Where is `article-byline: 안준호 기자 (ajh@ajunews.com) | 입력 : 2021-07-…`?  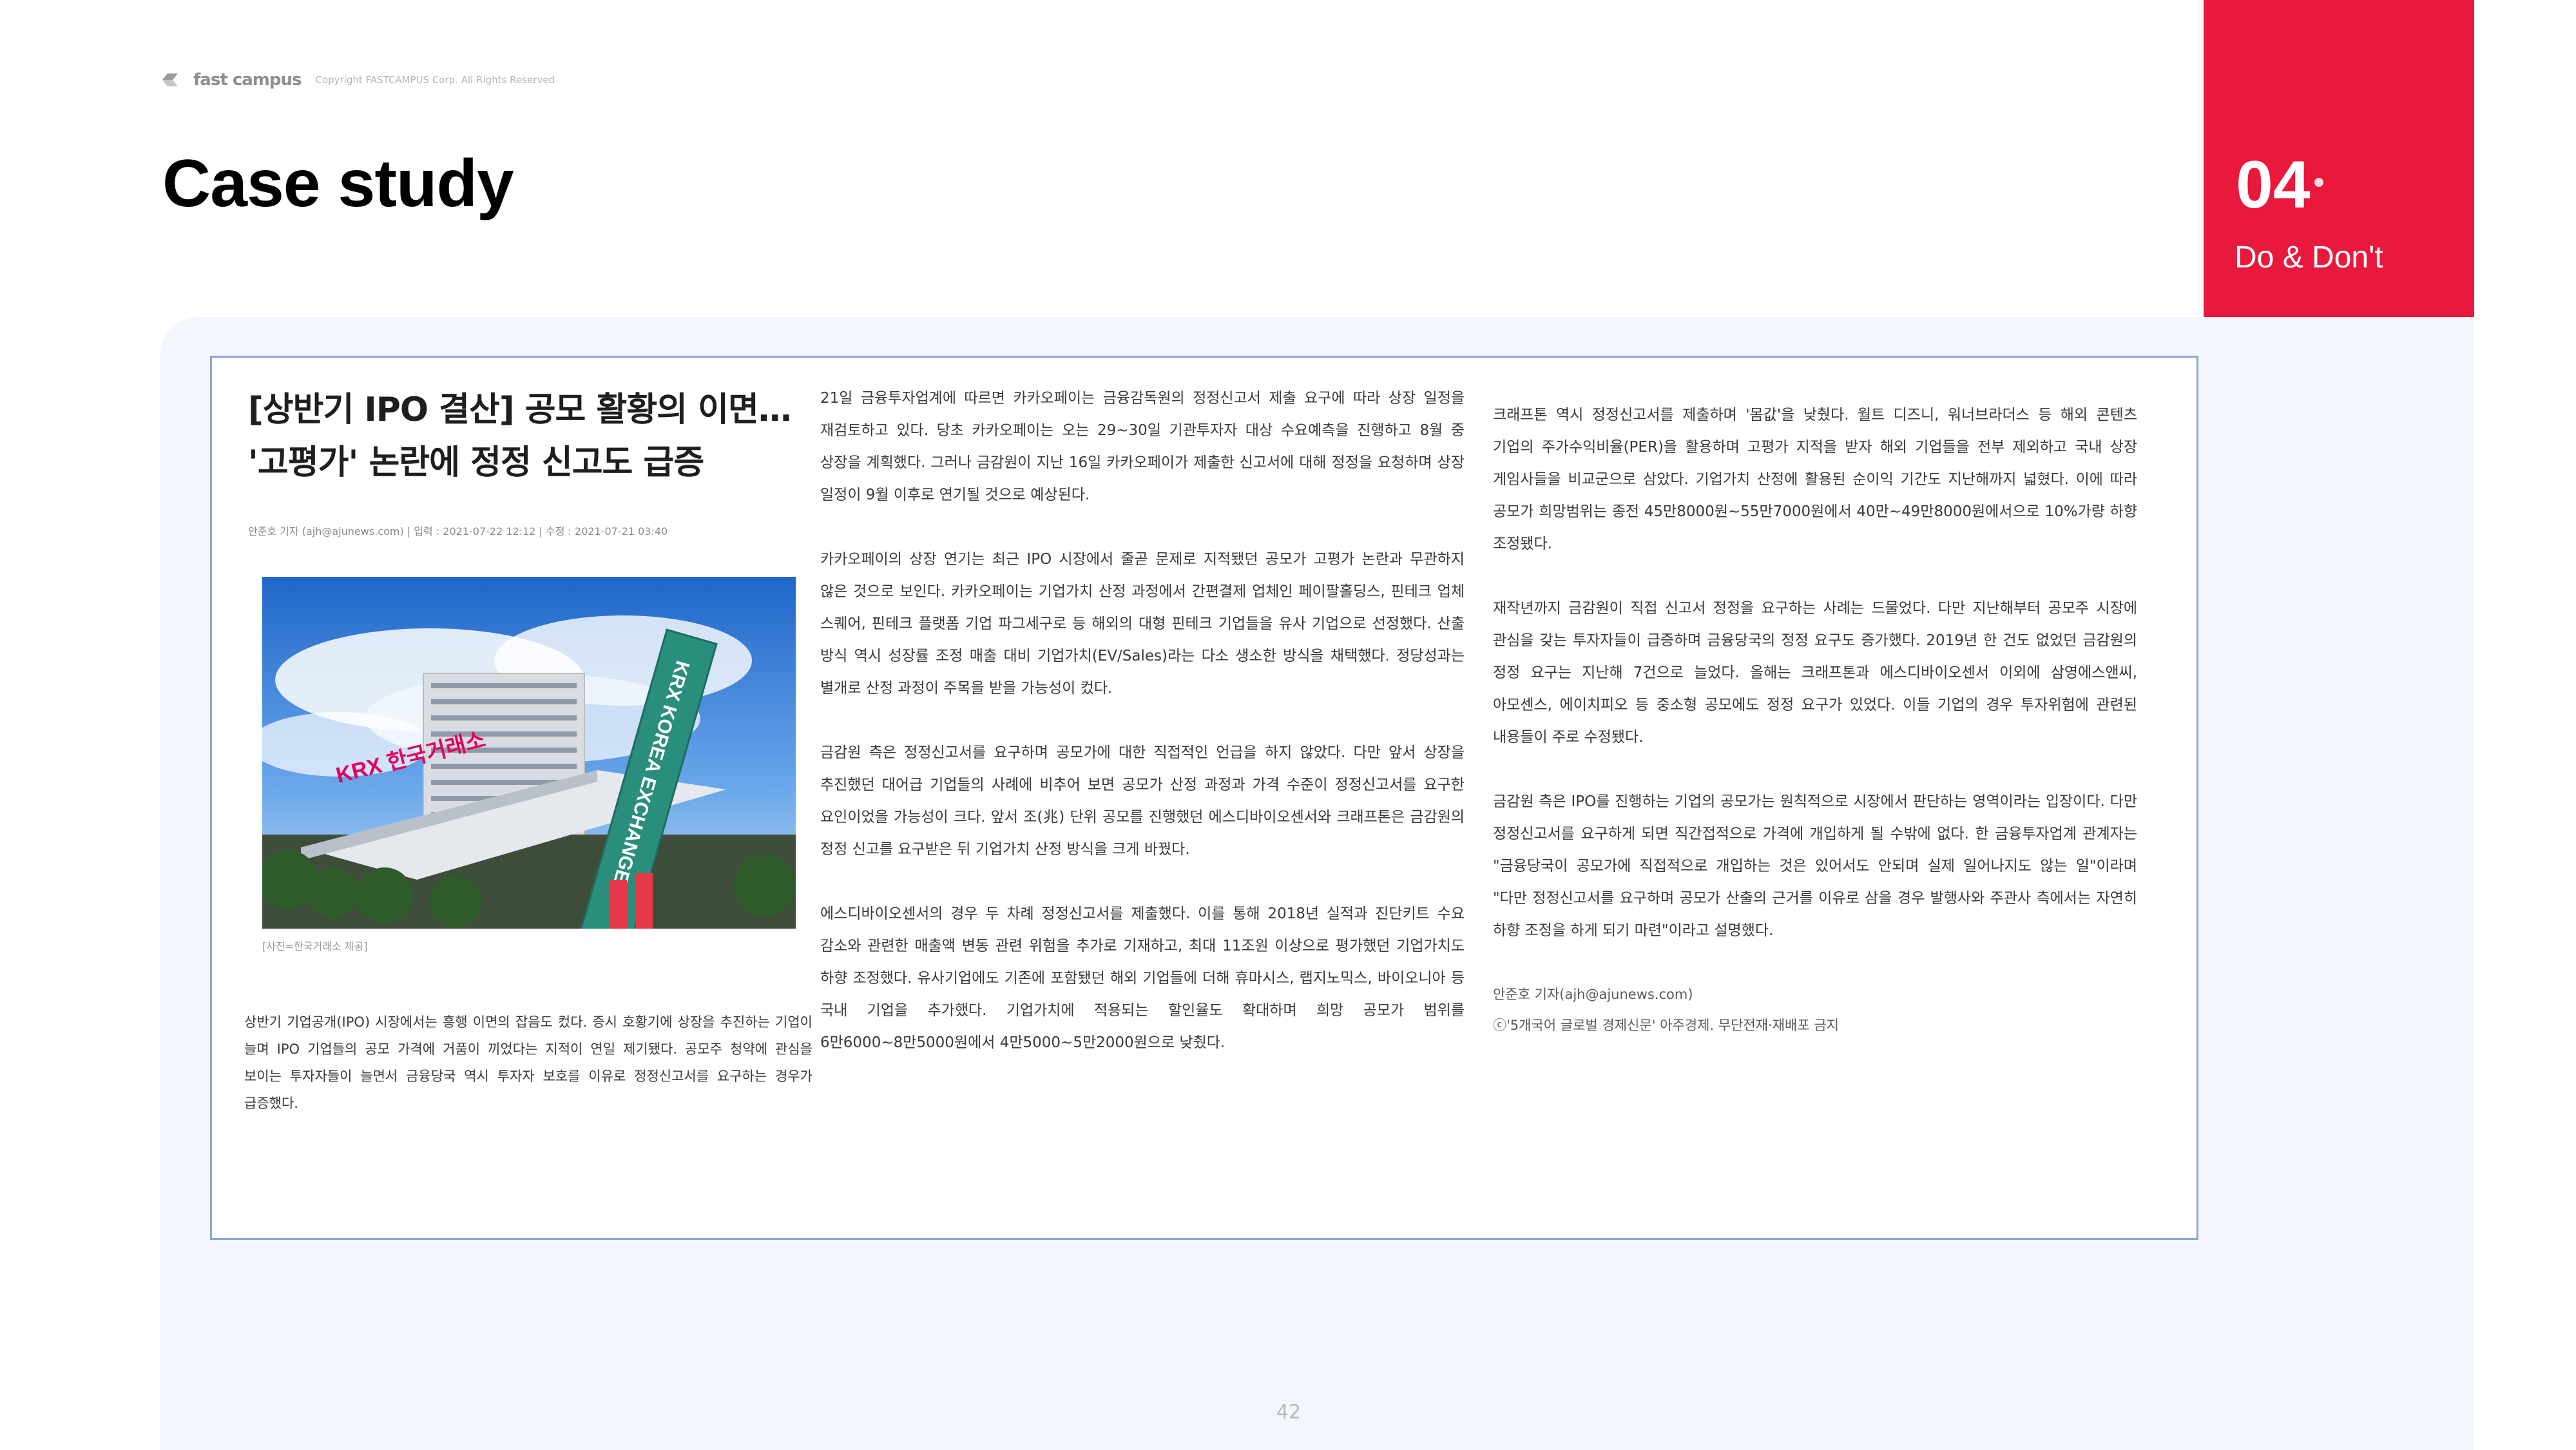 article-byline: 안준호 기자 (ajh@ajunews.com) | 입력 : 2021-07-… is located at coordinates (458, 531).